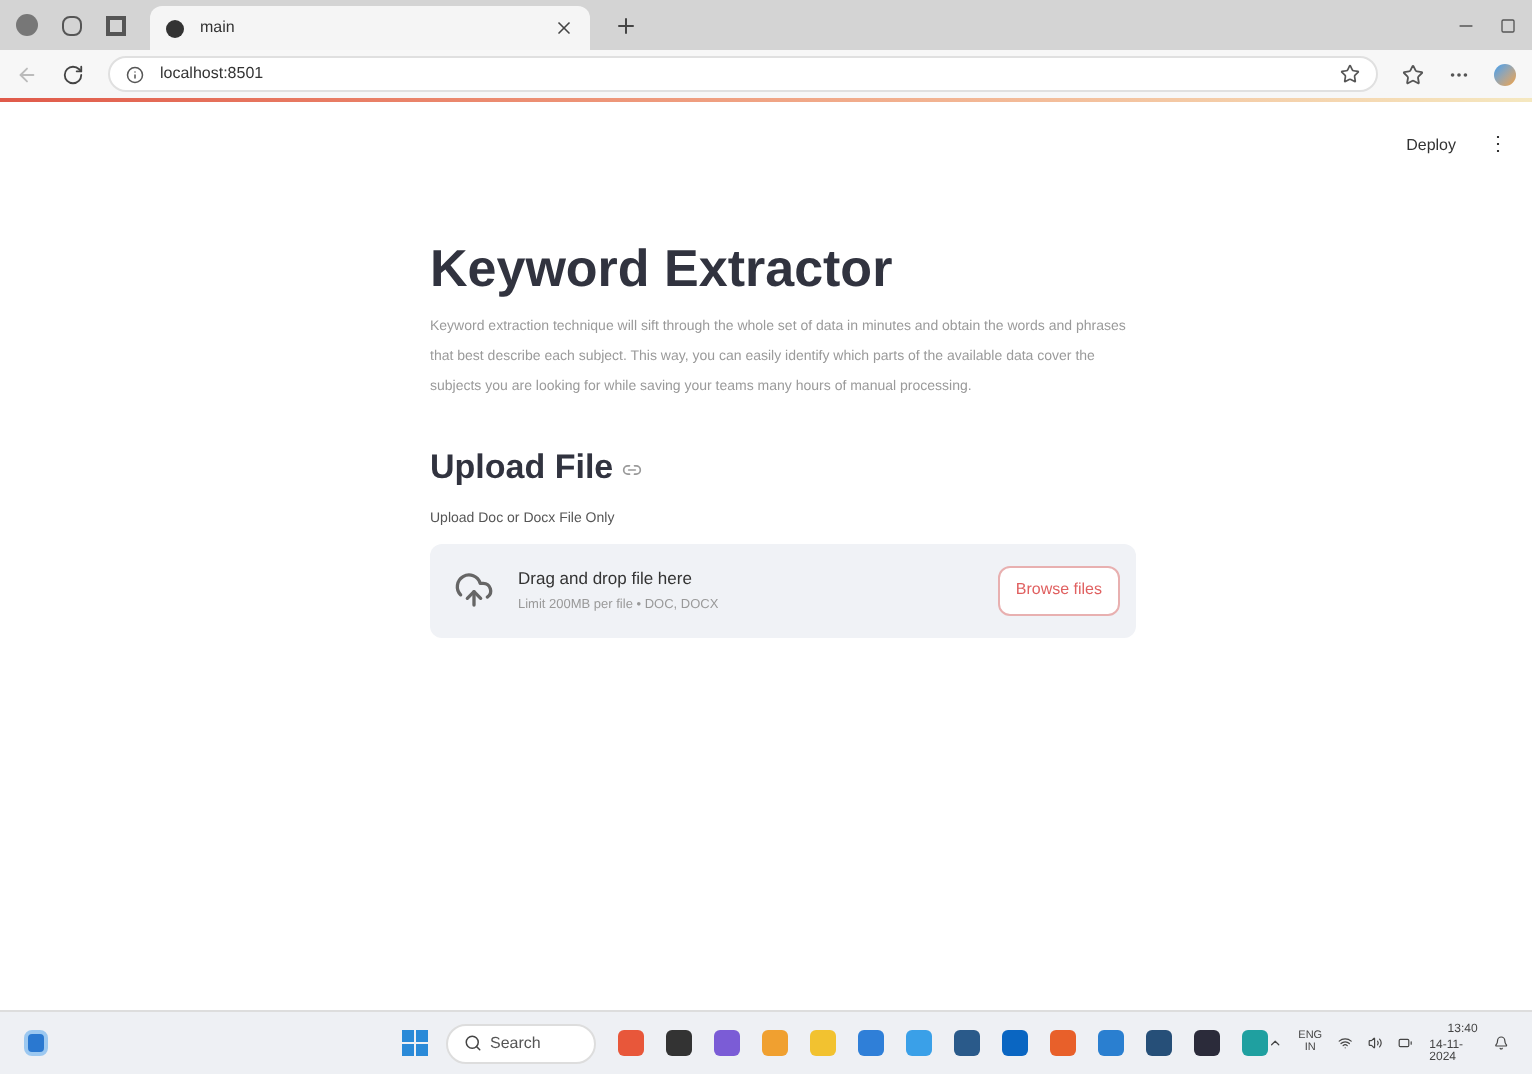 This screenshot has height=1074, width=1532. What do you see at coordinates (1413, 74) in the screenshot?
I see `favorites-icon` at bounding box center [1413, 74].